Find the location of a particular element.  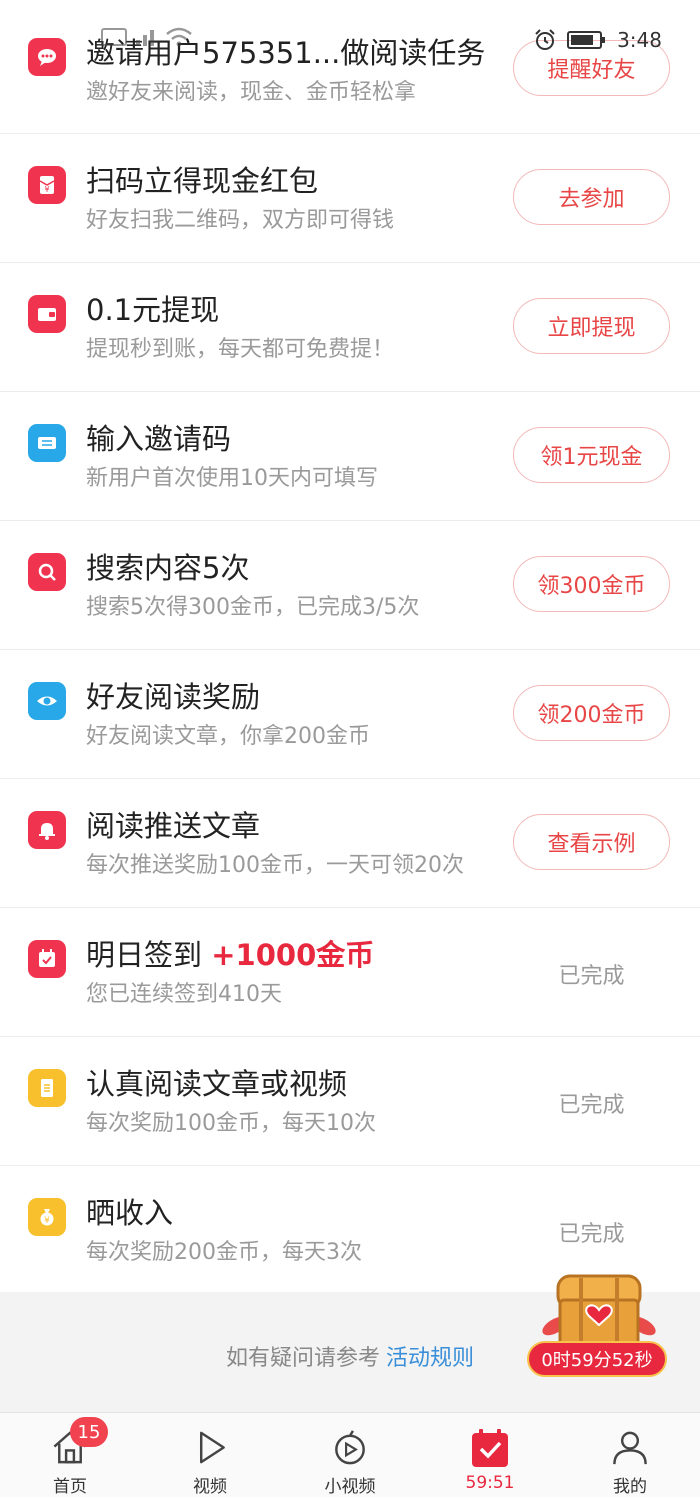

task-title: 阅读推送文章 is located at coordinates (173, 826).